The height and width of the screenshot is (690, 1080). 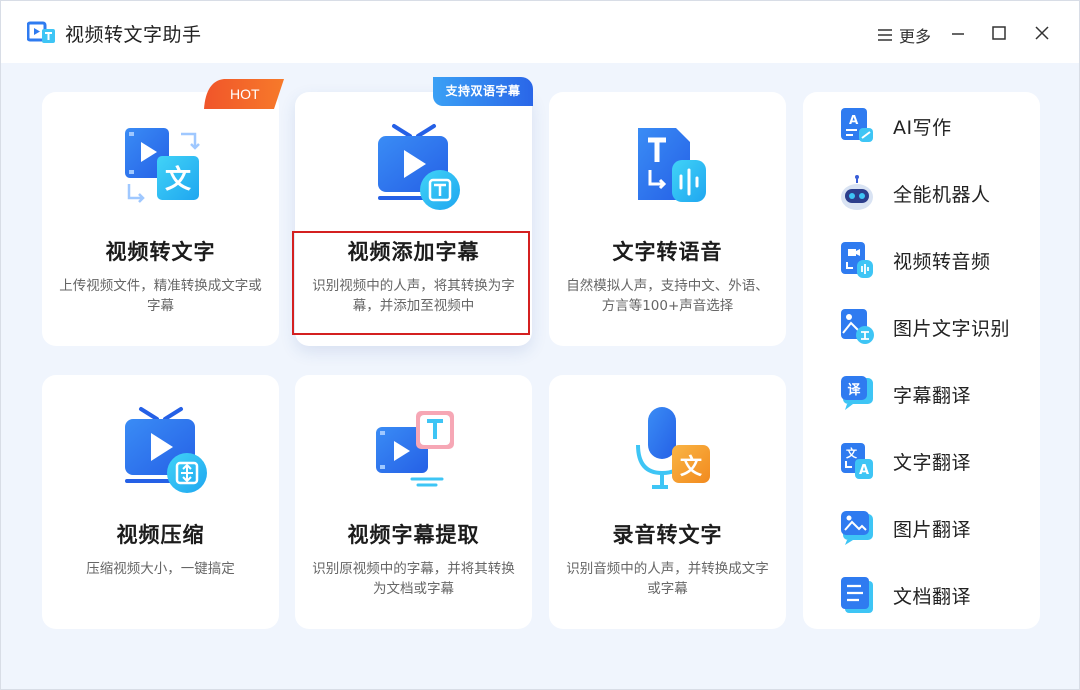 What do you see at coordinates (413, 579) in the screenshot?
I see `card-description: 识别原视频中的字幕，并将其转换为文档或字幕` at bounding box center [413, 579].